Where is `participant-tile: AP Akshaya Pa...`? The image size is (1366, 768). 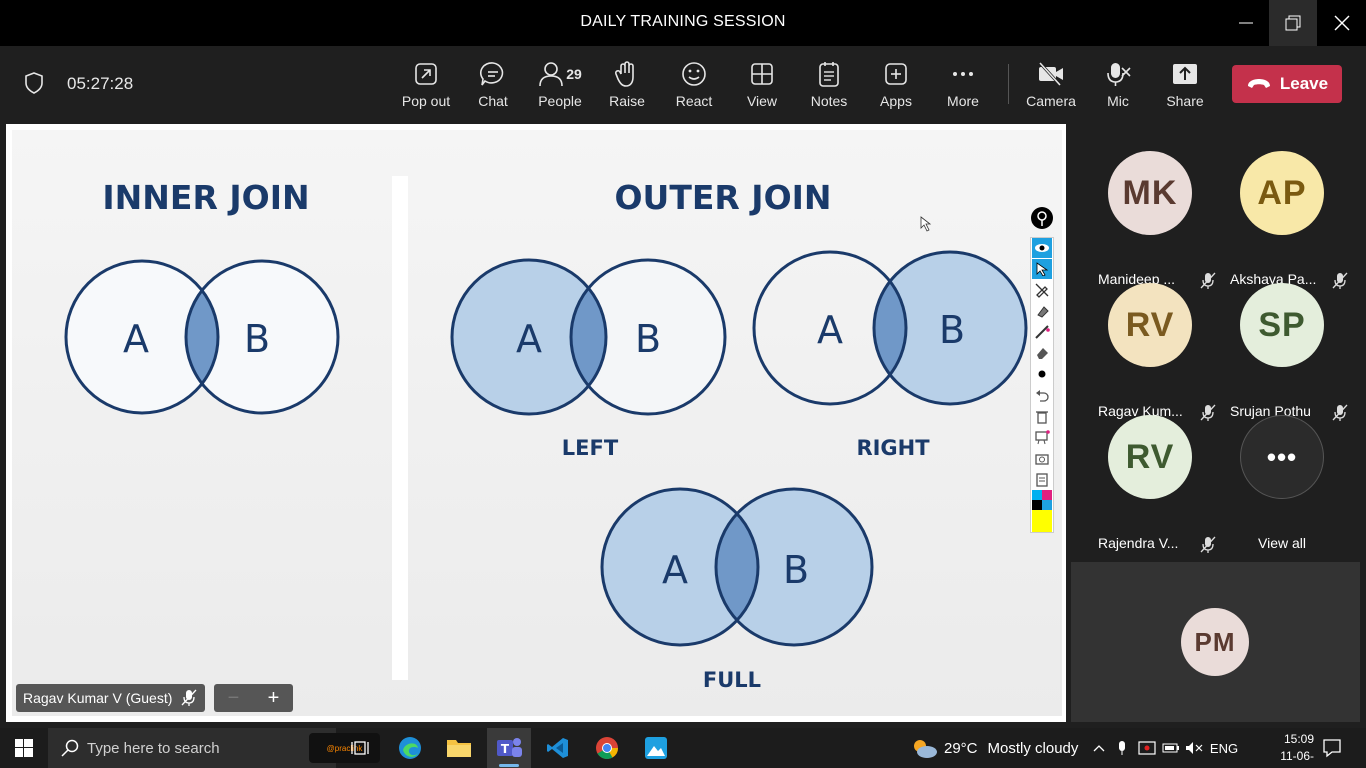 participant-tile: AP Akshaya Pa... is located at coordinates (1282, 220).